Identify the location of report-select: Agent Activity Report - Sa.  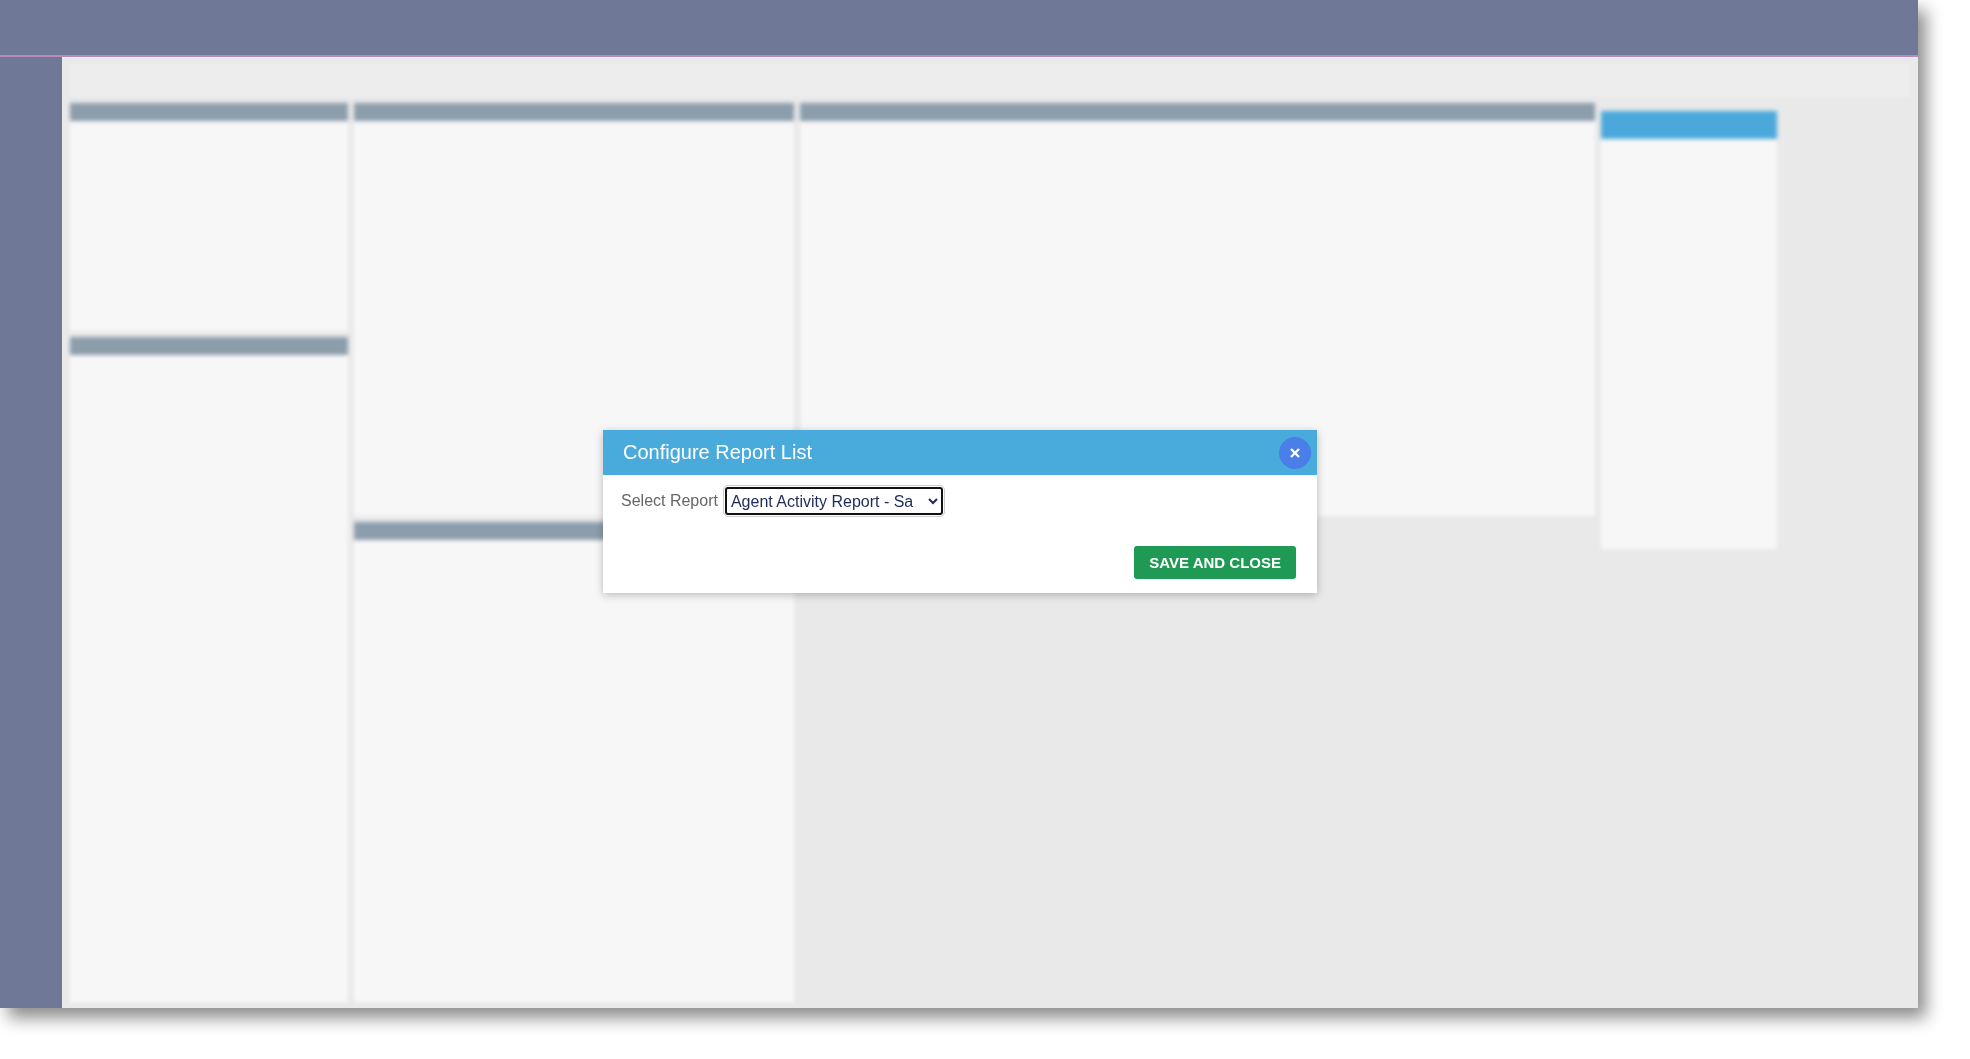
(833, 501).